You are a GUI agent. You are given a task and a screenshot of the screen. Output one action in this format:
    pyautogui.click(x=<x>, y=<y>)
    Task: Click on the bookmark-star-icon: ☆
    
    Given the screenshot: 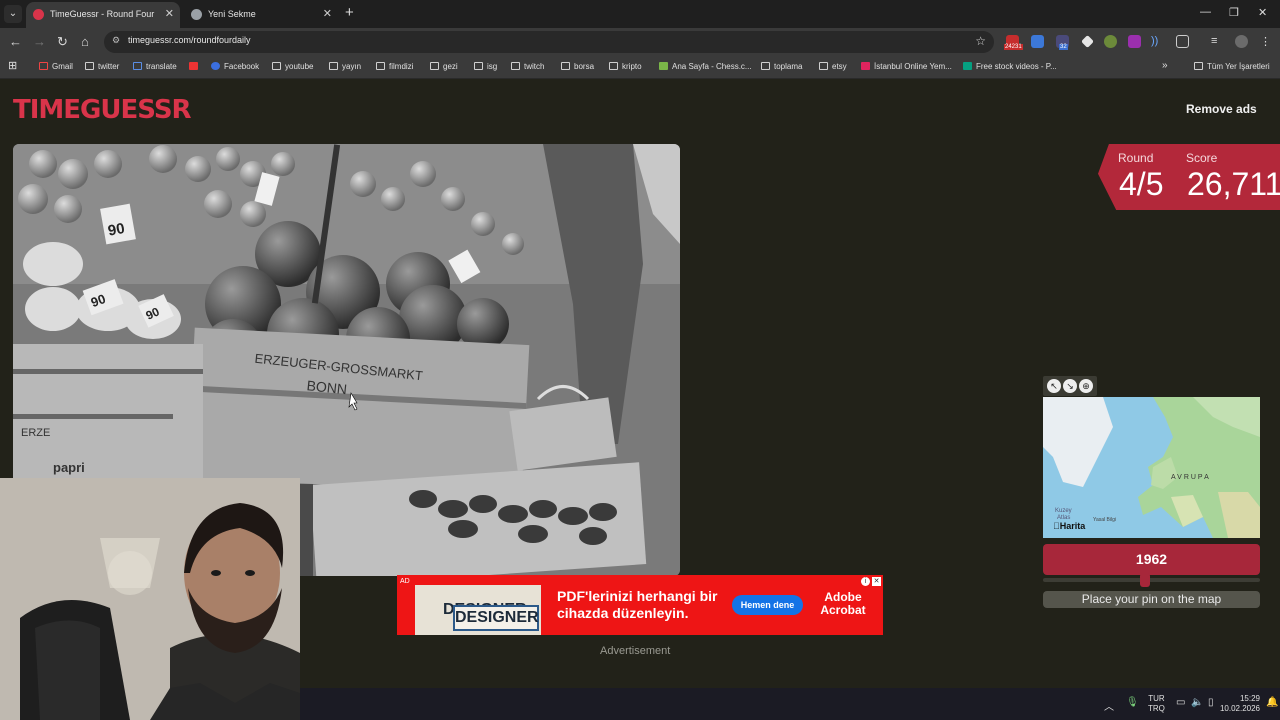 What is the action you would take?
    pyautogui.click(x=980, y=41)
    